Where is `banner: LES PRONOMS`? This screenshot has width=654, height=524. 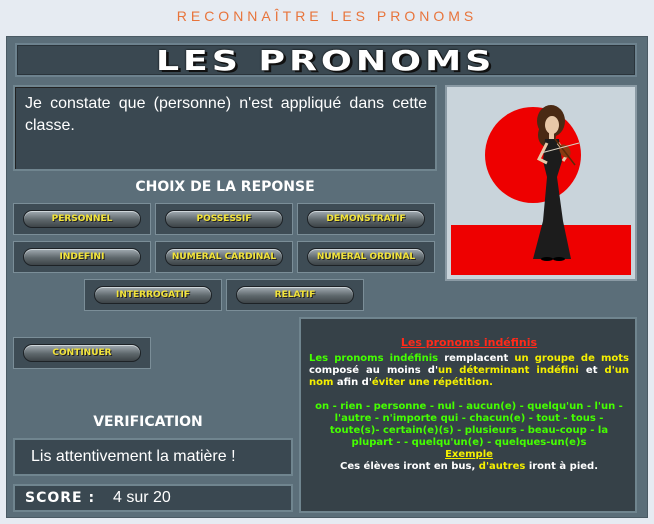
banner: LES PRONOMS is located at coordinates (326, 60).